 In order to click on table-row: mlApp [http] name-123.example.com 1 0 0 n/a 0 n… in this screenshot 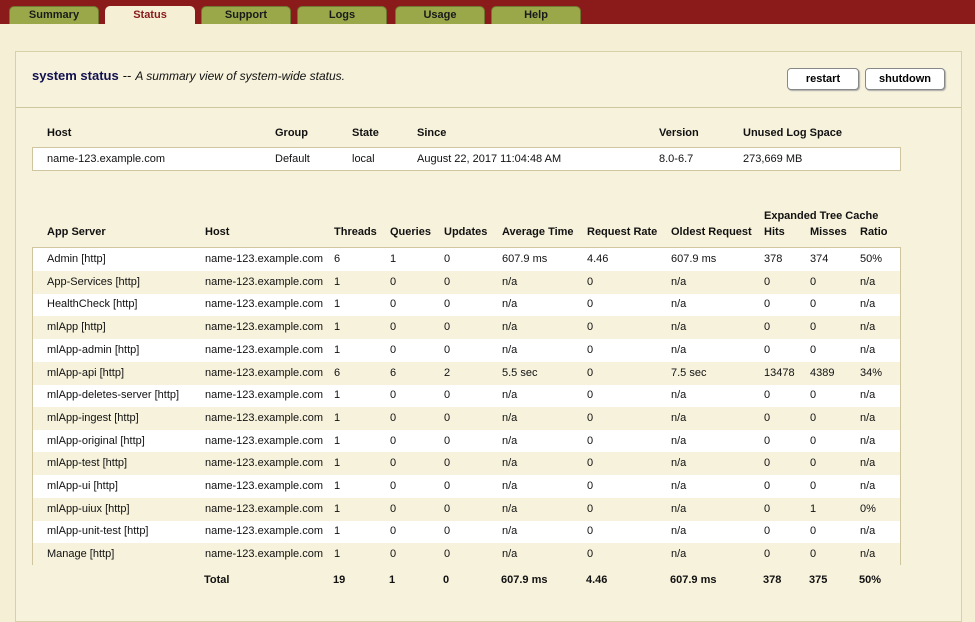, I will do `click(466, 328)`.